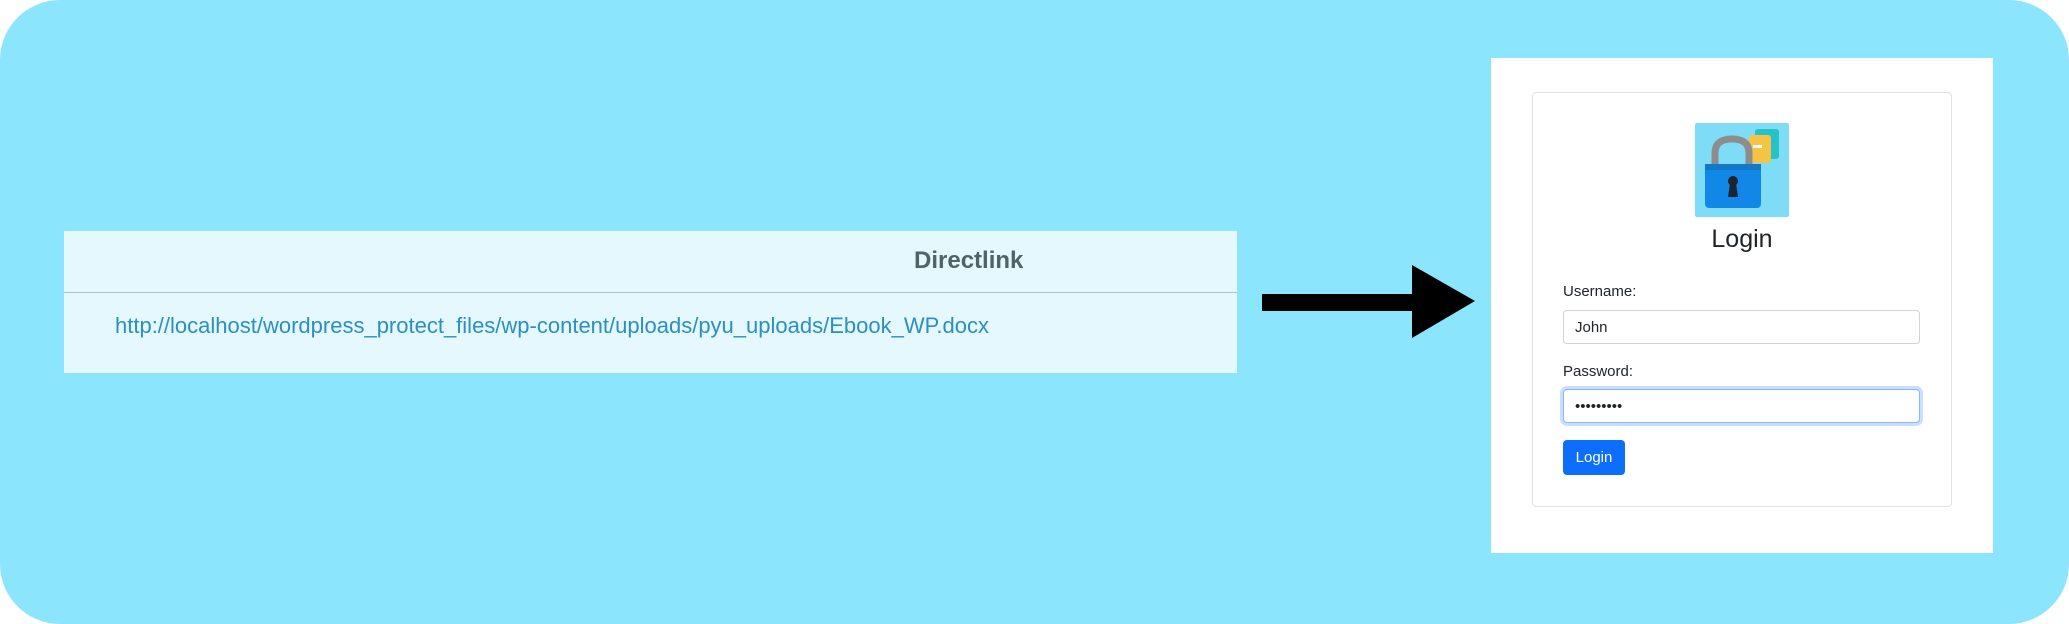 This screenshot has width=2069, height=624. What do you see at coordinates (1368, 301) in the screenshot?
I see `right-arrow-icon` at bounding box center [1368, 301].